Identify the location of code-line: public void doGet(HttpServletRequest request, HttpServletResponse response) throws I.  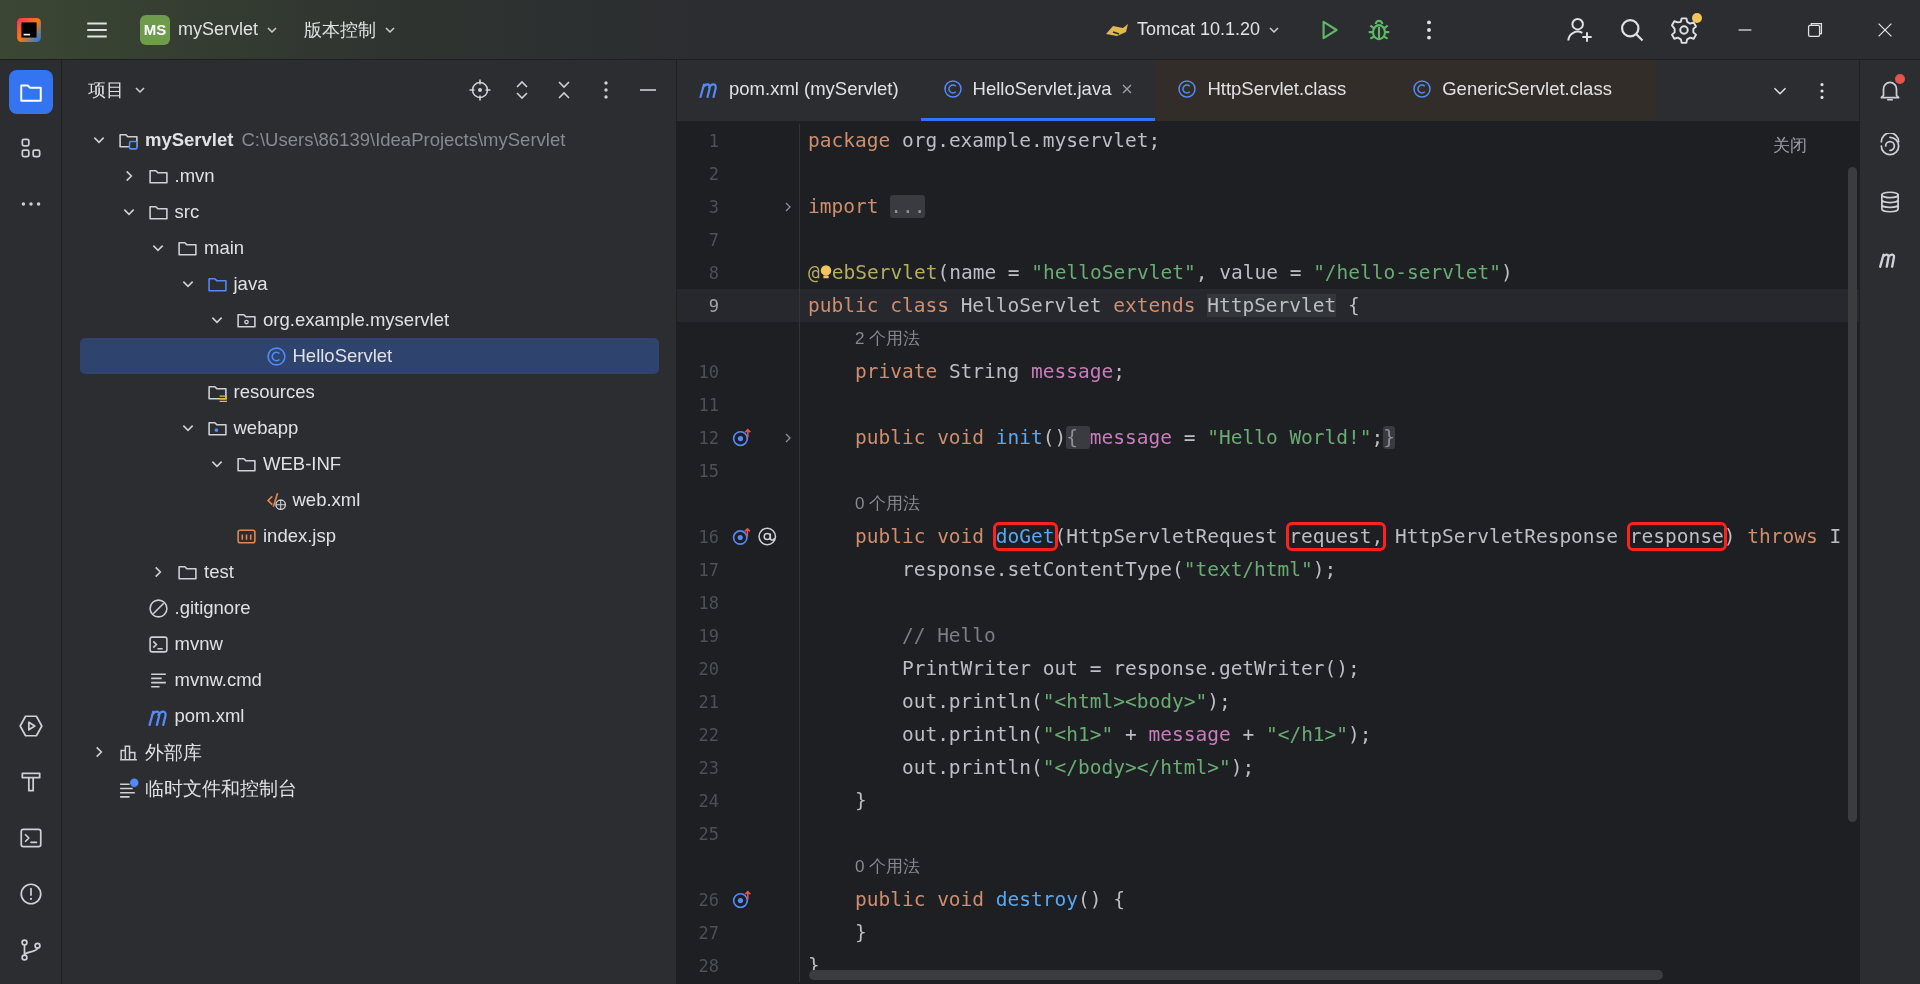
(1321, 536).